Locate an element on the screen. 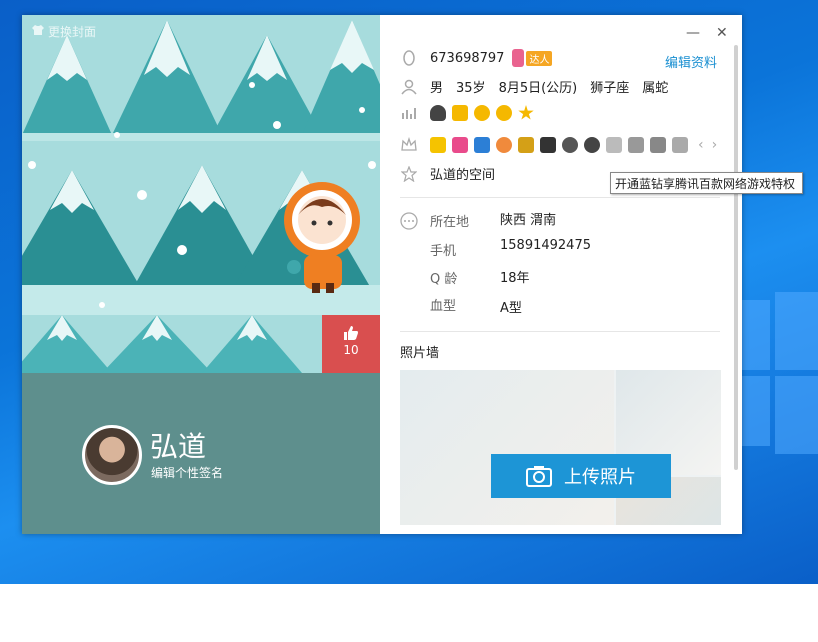 The height and width of the screenshot is (642, 818). scrollbar is located at coordinates (736, 257).